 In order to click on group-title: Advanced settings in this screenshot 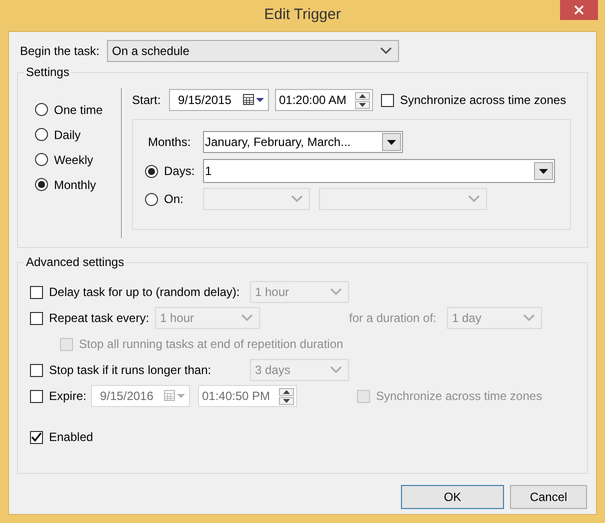, I will do `click(75, 262)`.